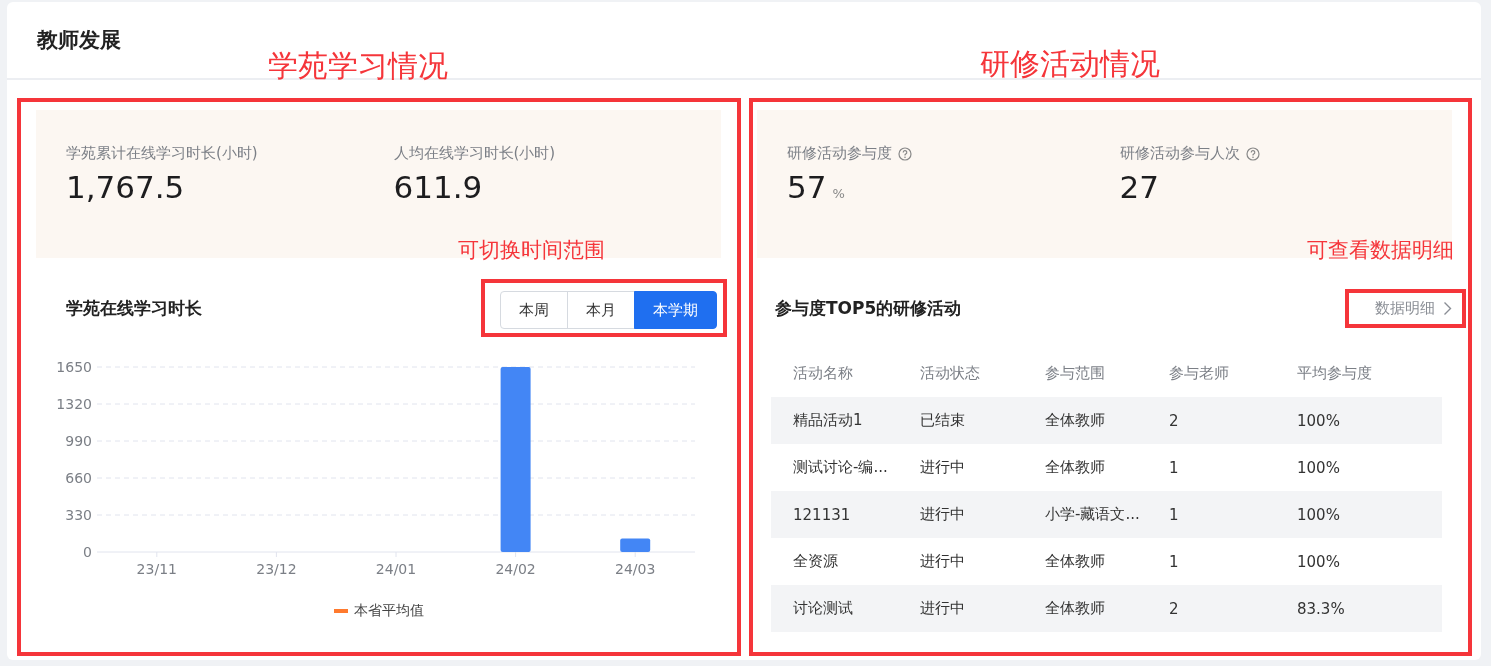  Describe the element at coordinates (1447, 308) in the screenshot. I see `chevron-icon` at that location.